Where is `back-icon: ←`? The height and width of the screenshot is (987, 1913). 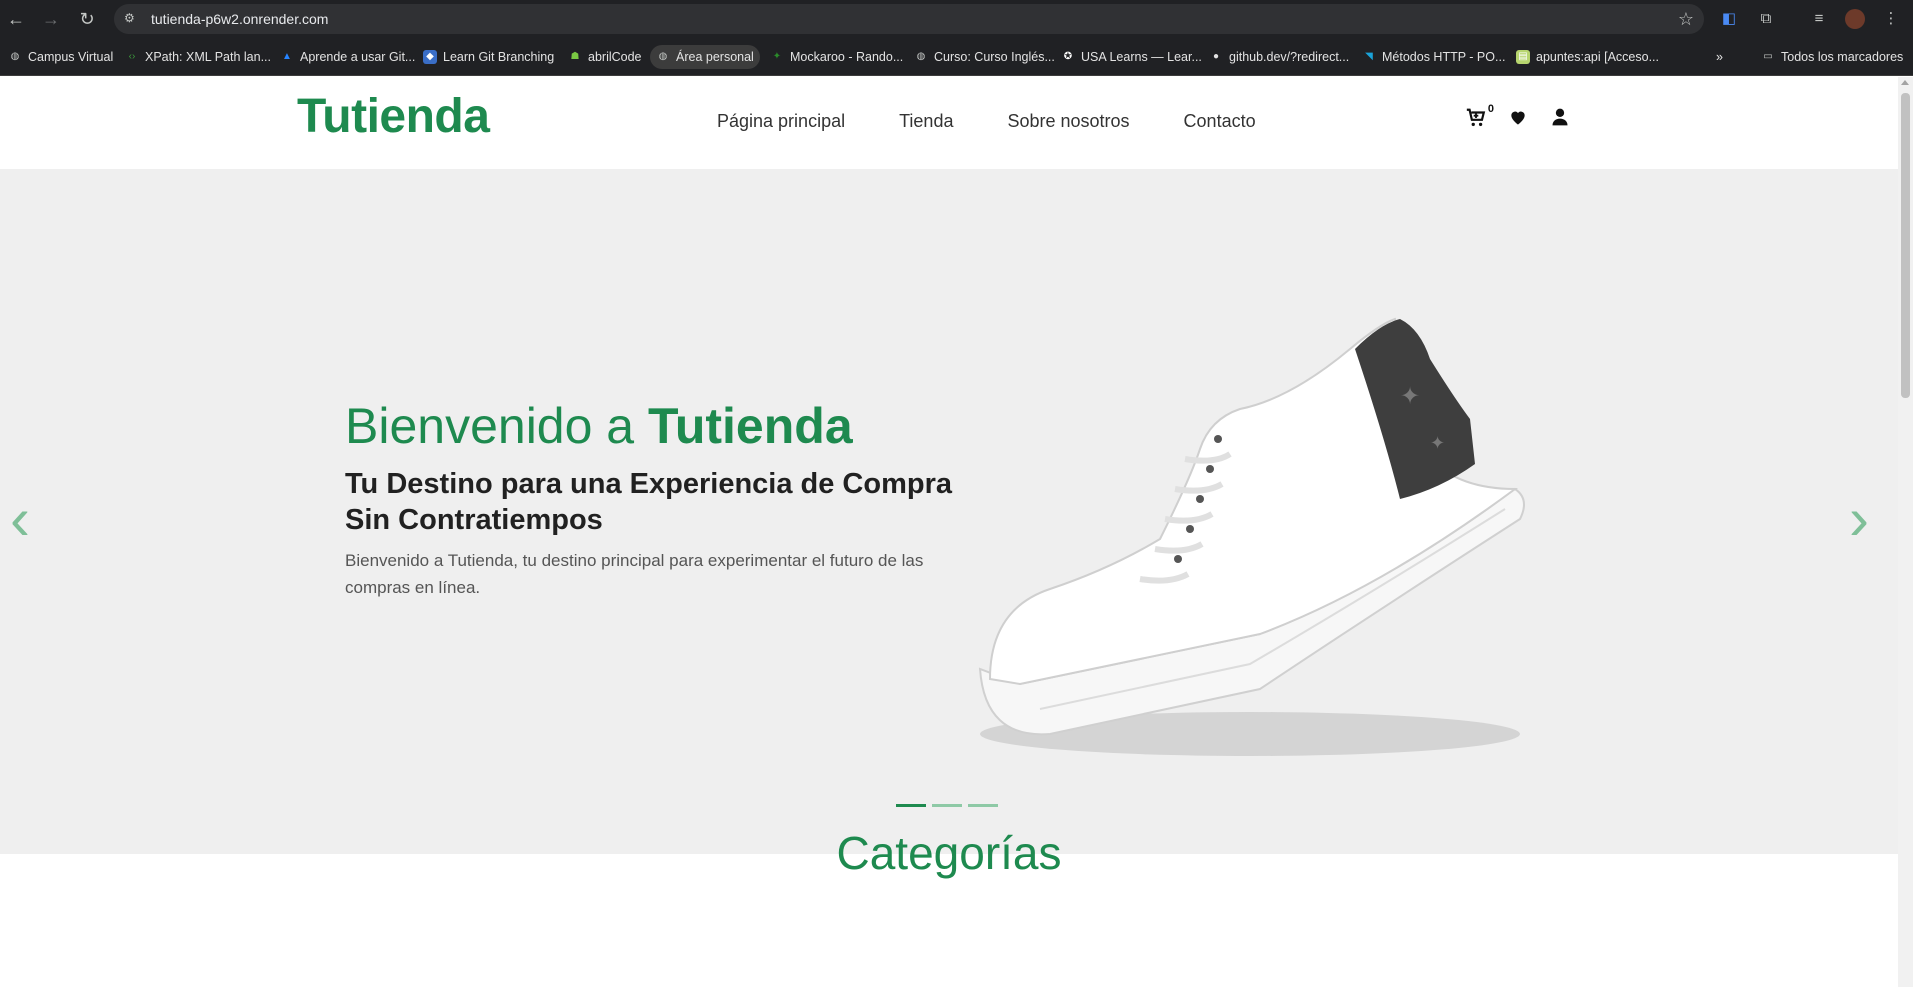 back-icon: ← is located at coordinates (16, 19).